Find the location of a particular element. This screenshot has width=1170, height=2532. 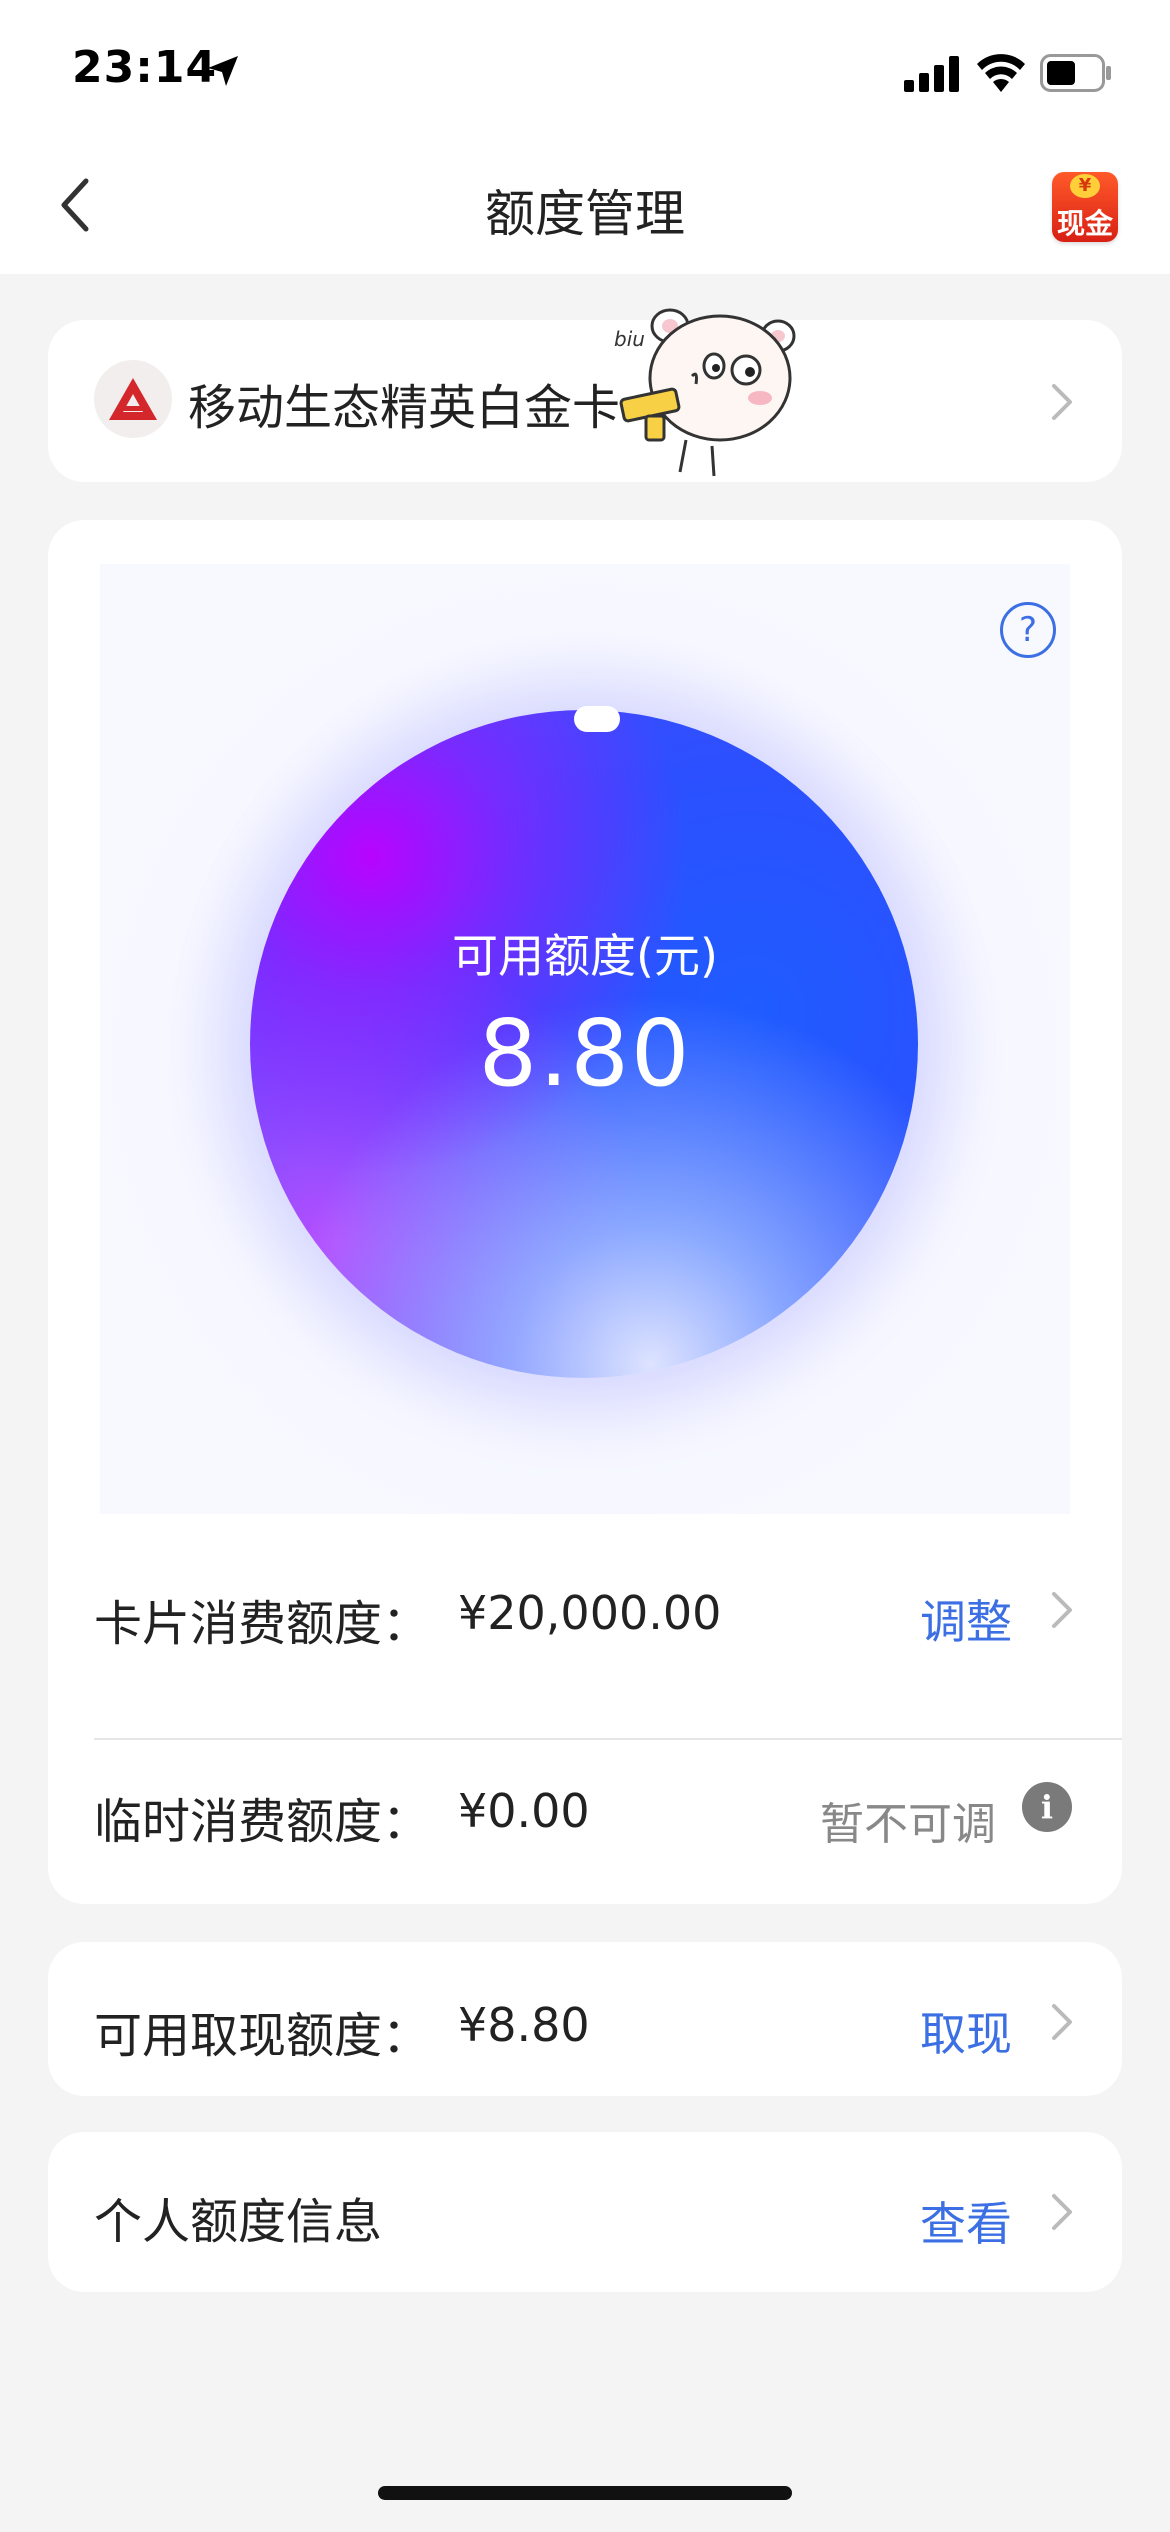

status-time: 23:14 is located at coordinates (145, 67).